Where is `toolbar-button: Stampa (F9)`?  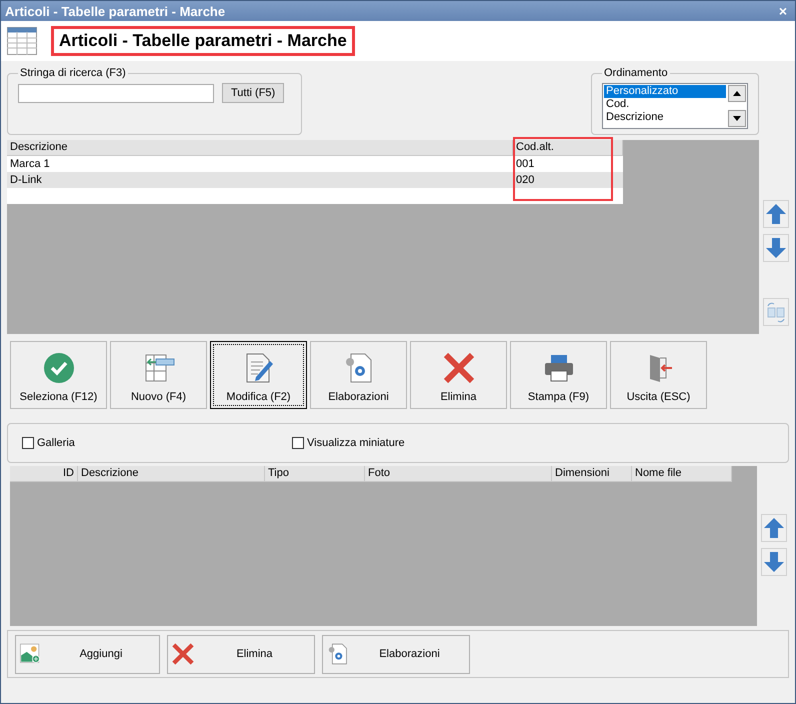 toolbar-button: Stampa (F9) is located at coordinates (558, 375).